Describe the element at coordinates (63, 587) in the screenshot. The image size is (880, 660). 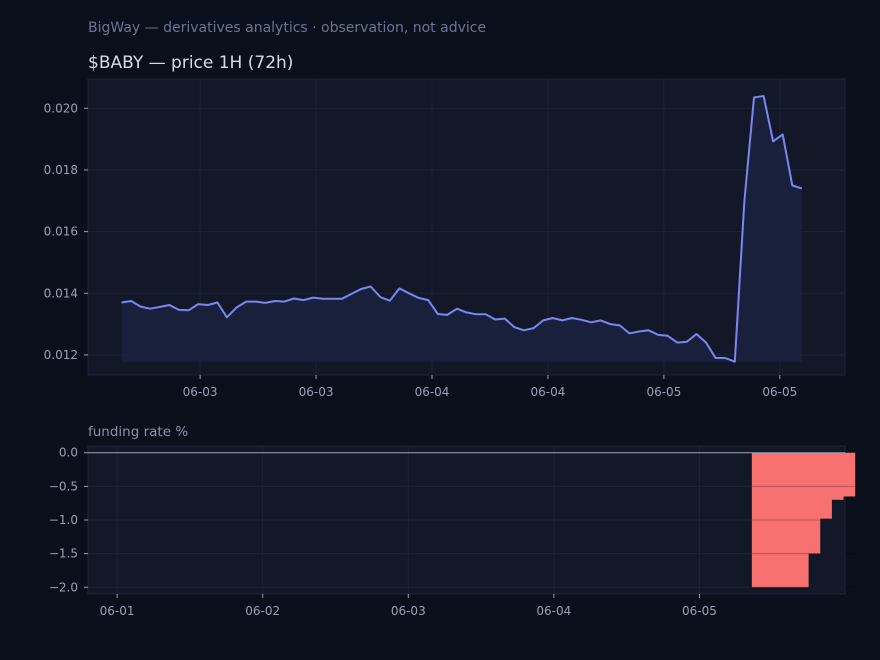
I see `funding-y-tick-label: −2.0` at that location.